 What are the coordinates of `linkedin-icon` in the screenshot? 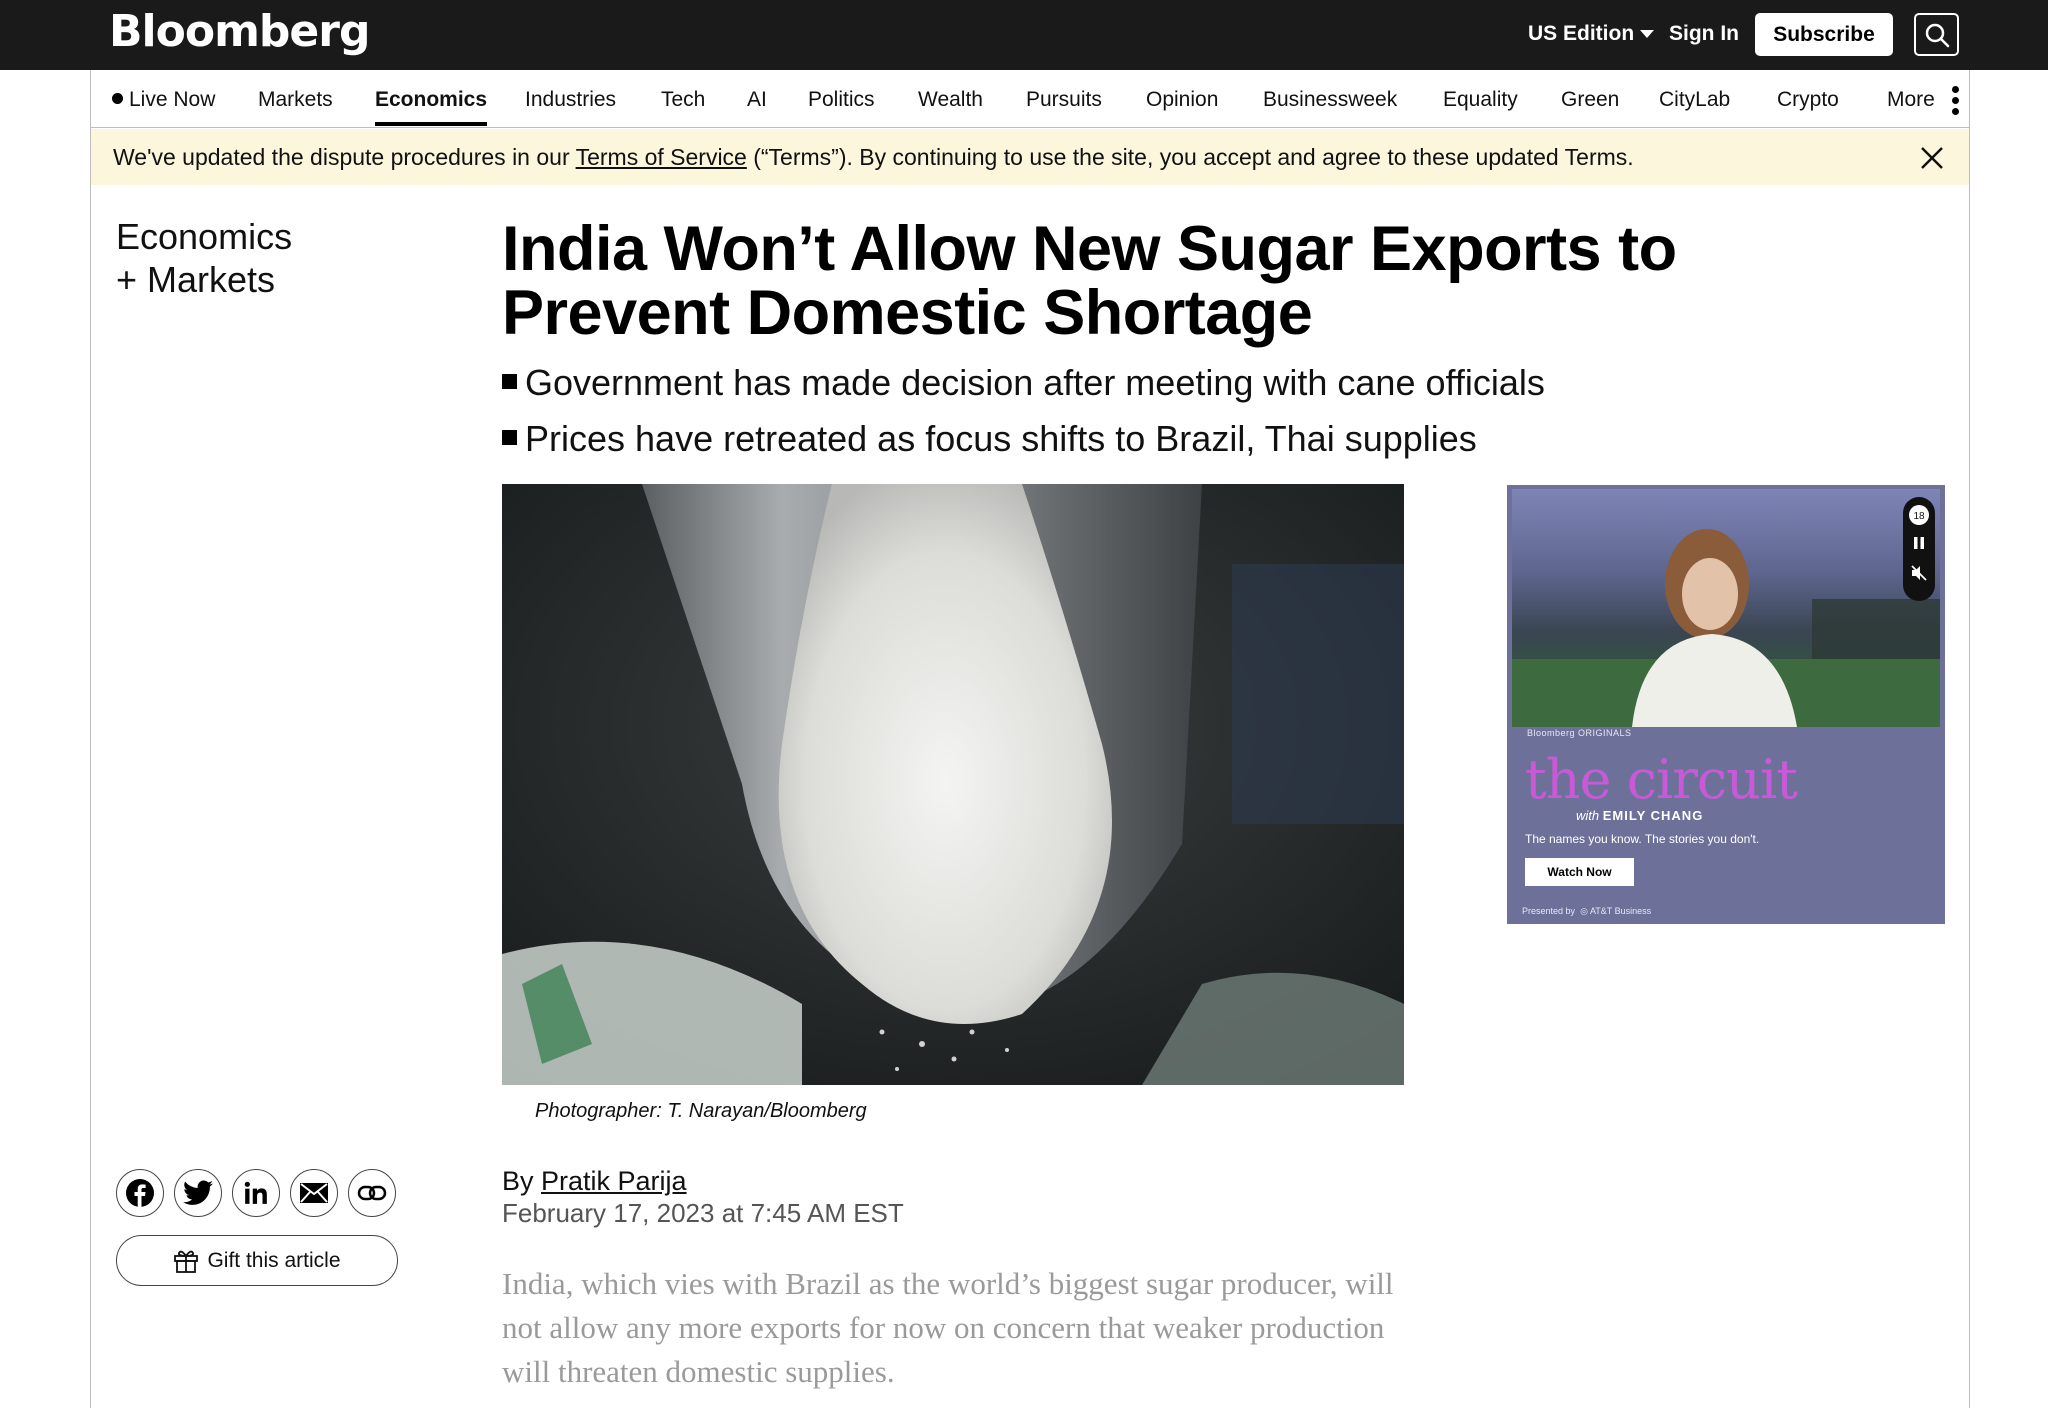 It's located at (255, 1192).